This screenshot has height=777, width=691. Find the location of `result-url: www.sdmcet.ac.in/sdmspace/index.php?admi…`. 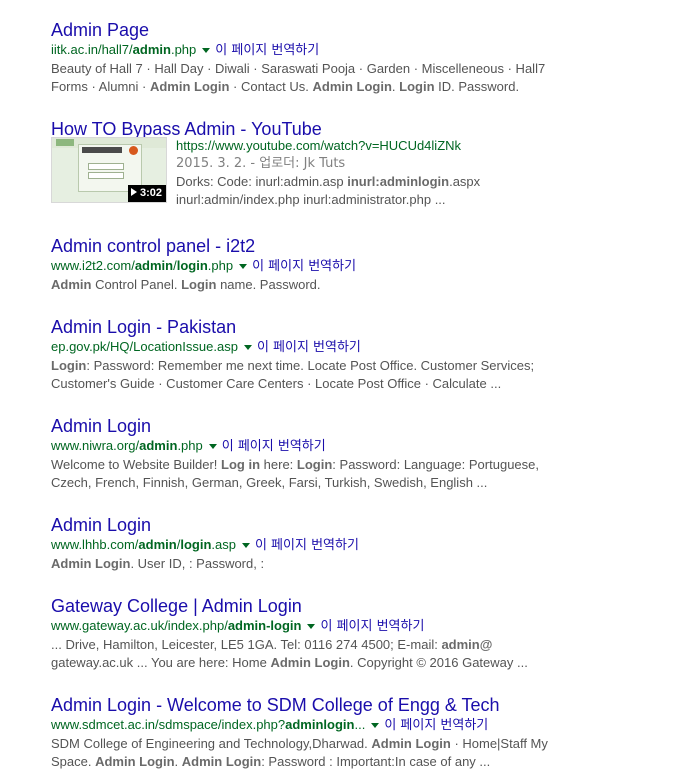

result-url: www.sdmcet.ac.in/sdmspace/index.php?admi… is located at coordinates (270, 725).